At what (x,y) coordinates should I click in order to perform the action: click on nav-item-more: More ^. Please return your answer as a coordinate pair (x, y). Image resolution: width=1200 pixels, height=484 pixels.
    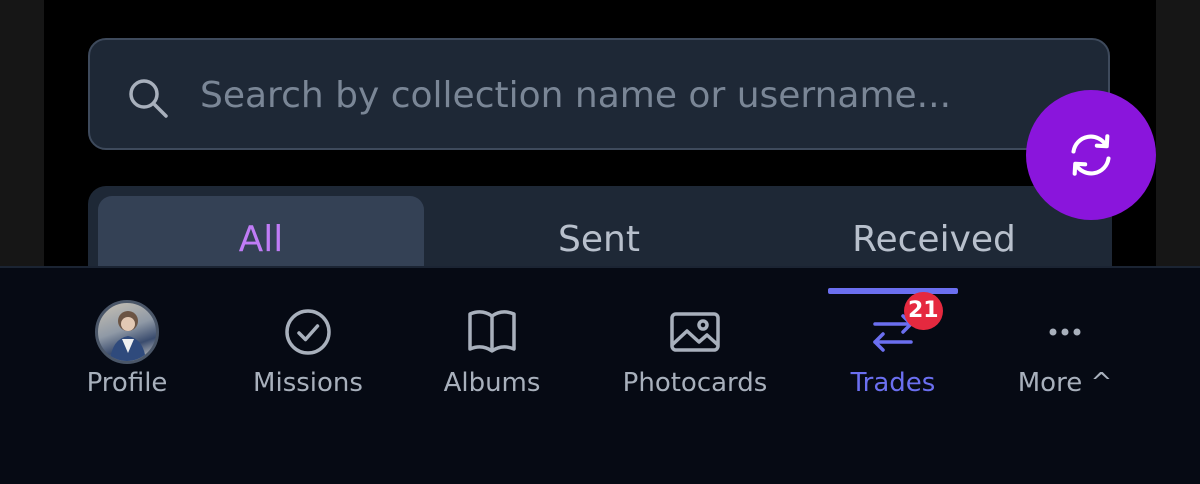
    Looking at the image, I should click on (1065, 343).